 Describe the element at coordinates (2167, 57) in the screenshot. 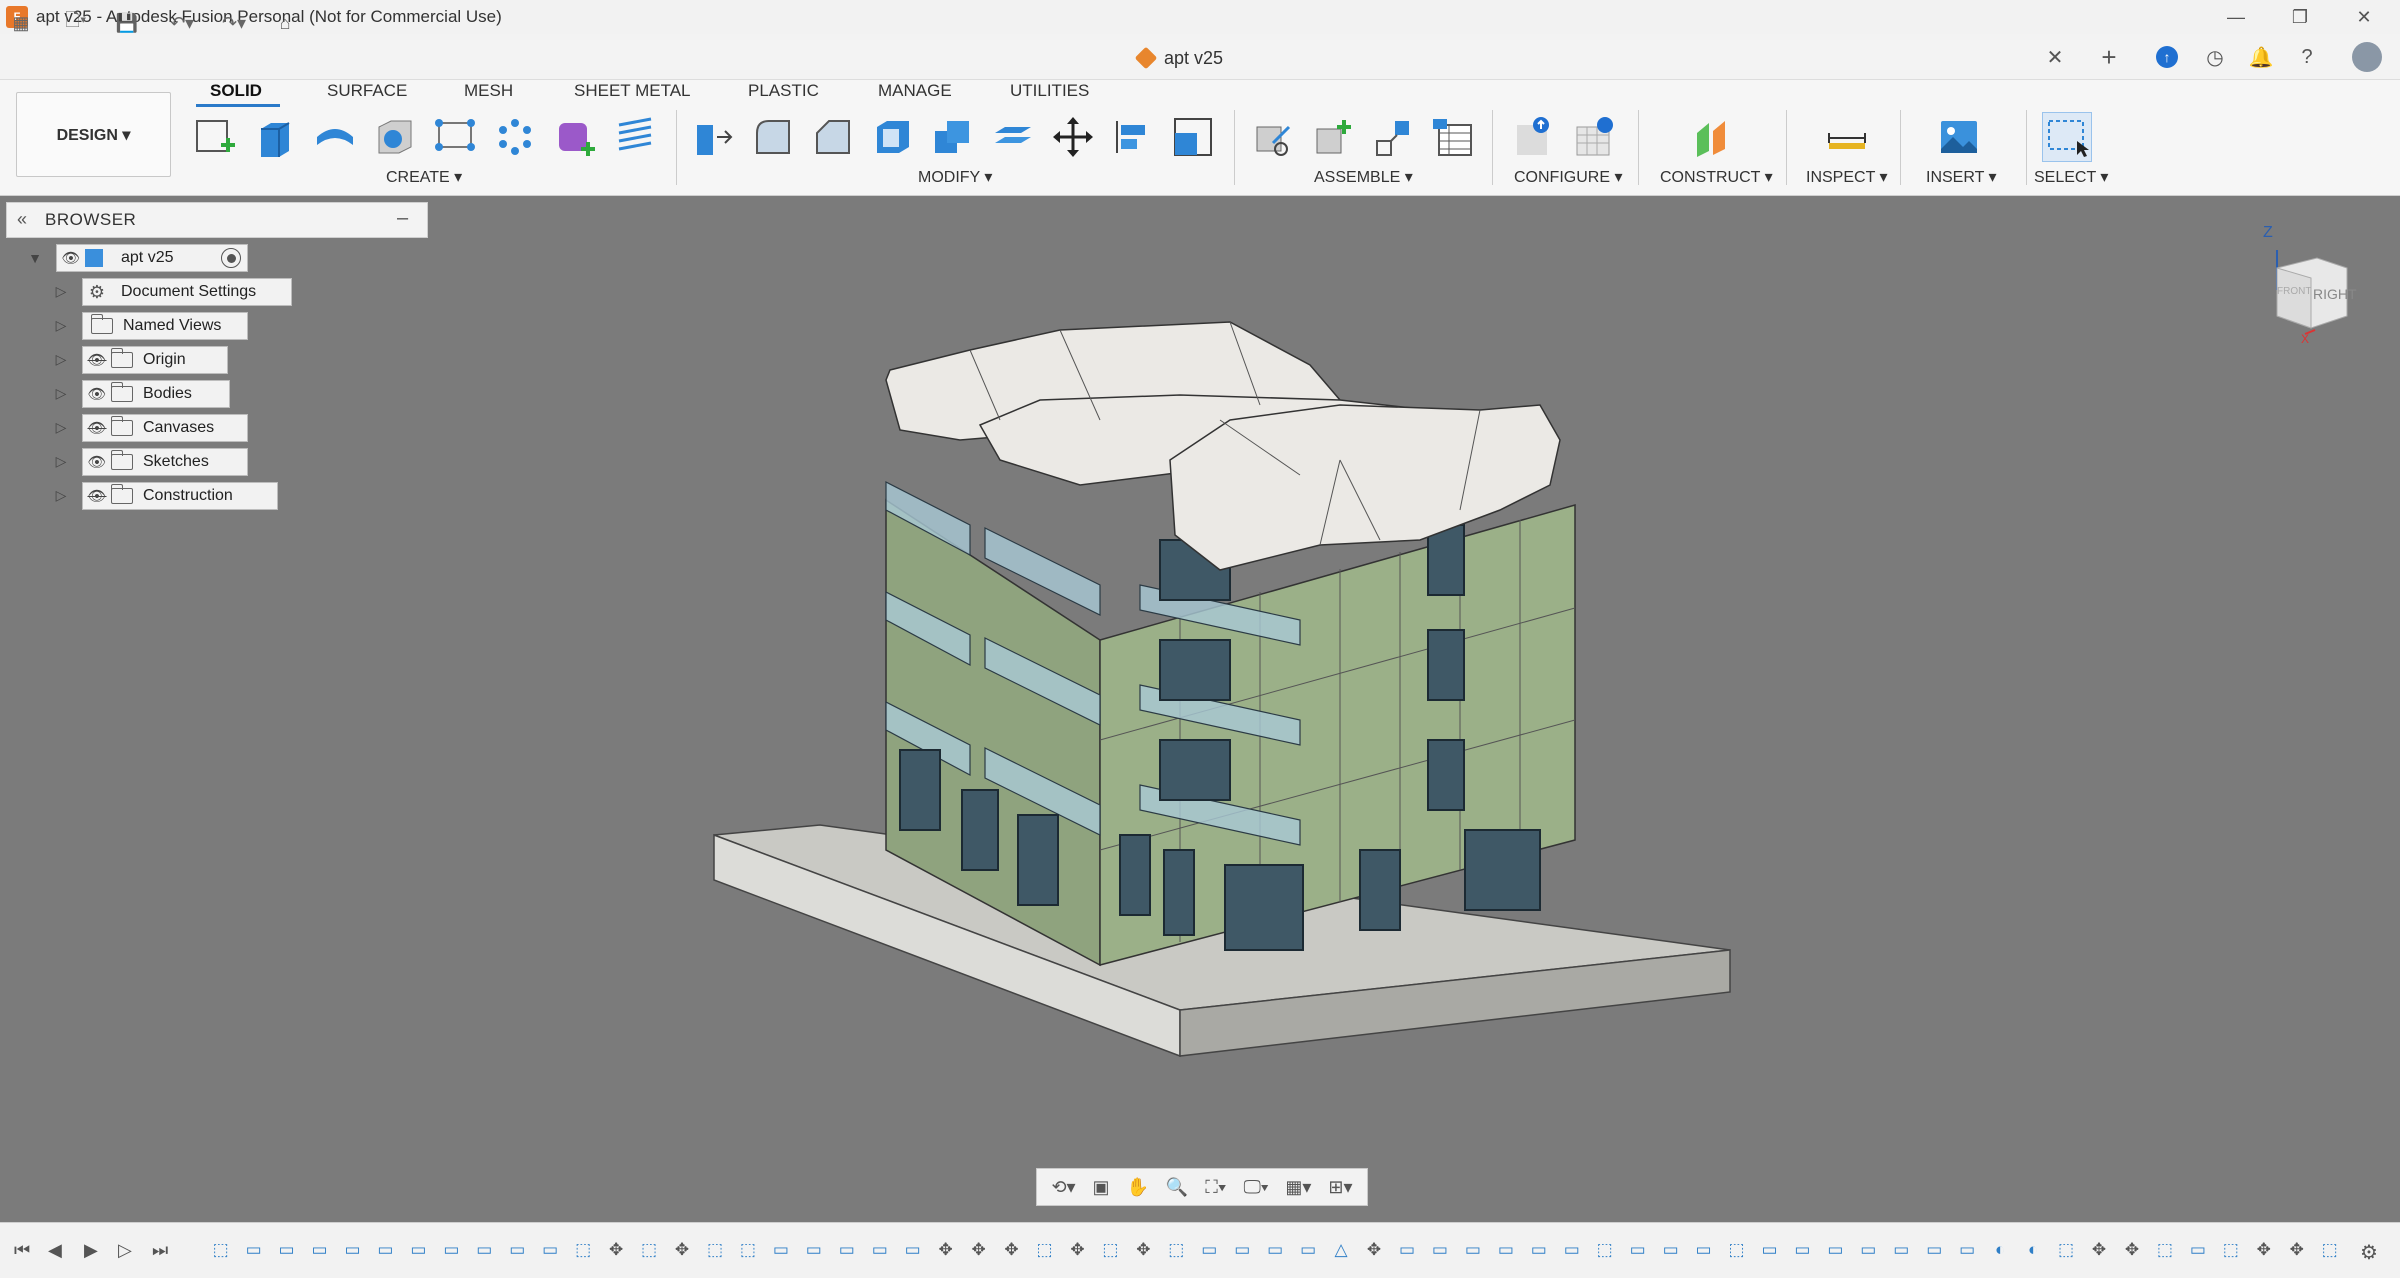

I see `online-status-icon: ↑` at that location.